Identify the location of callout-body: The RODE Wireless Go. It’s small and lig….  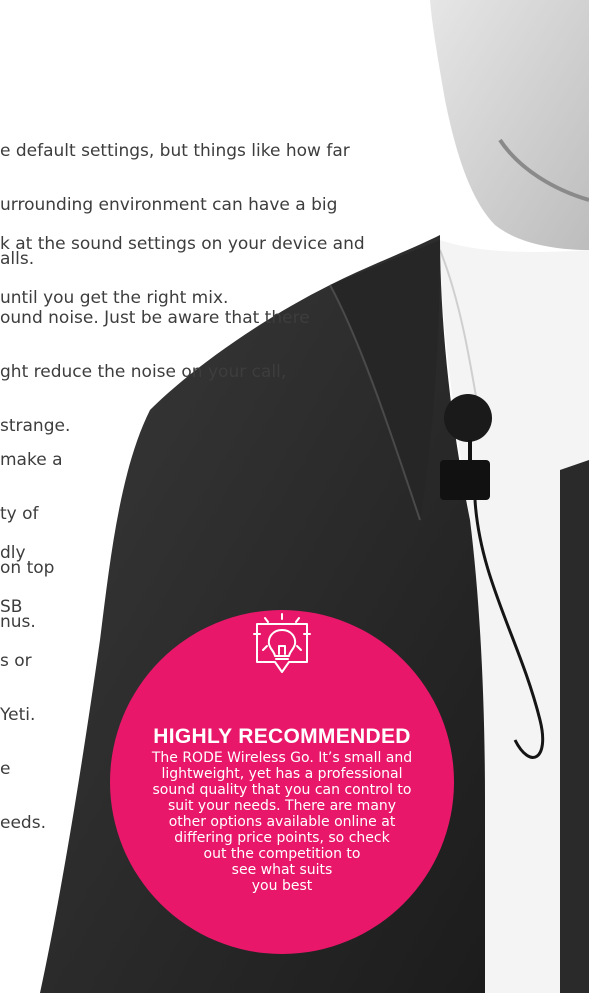
(282, 822).